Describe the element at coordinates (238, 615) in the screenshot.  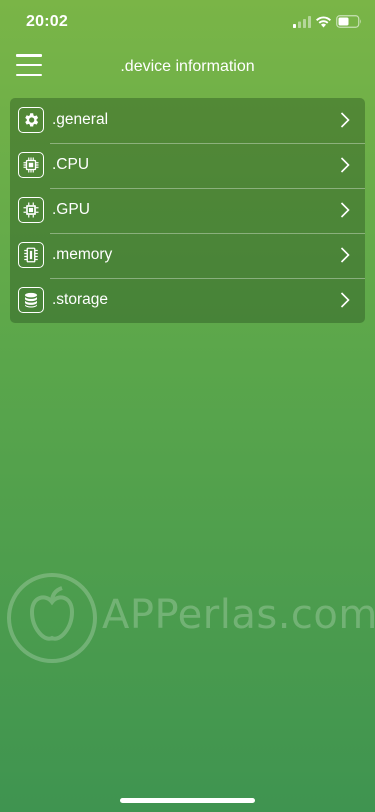
I see `watermark-text: APPerlas.com` at that location.